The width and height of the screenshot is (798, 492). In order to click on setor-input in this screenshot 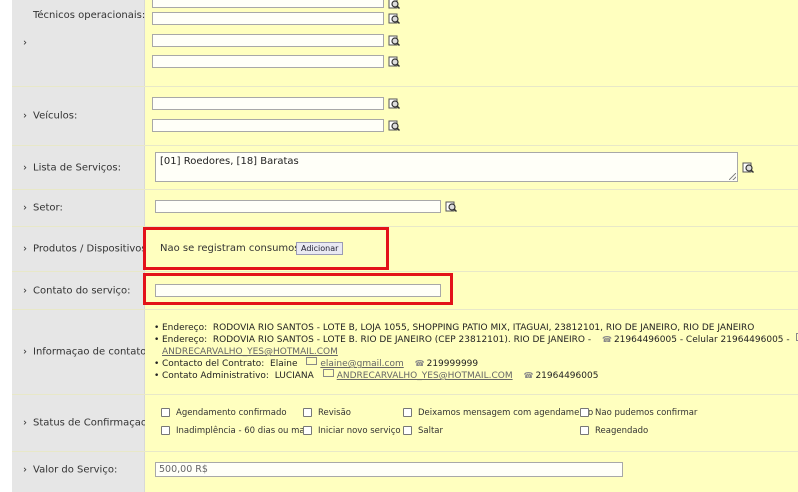, I will do `click(298, 206)`.